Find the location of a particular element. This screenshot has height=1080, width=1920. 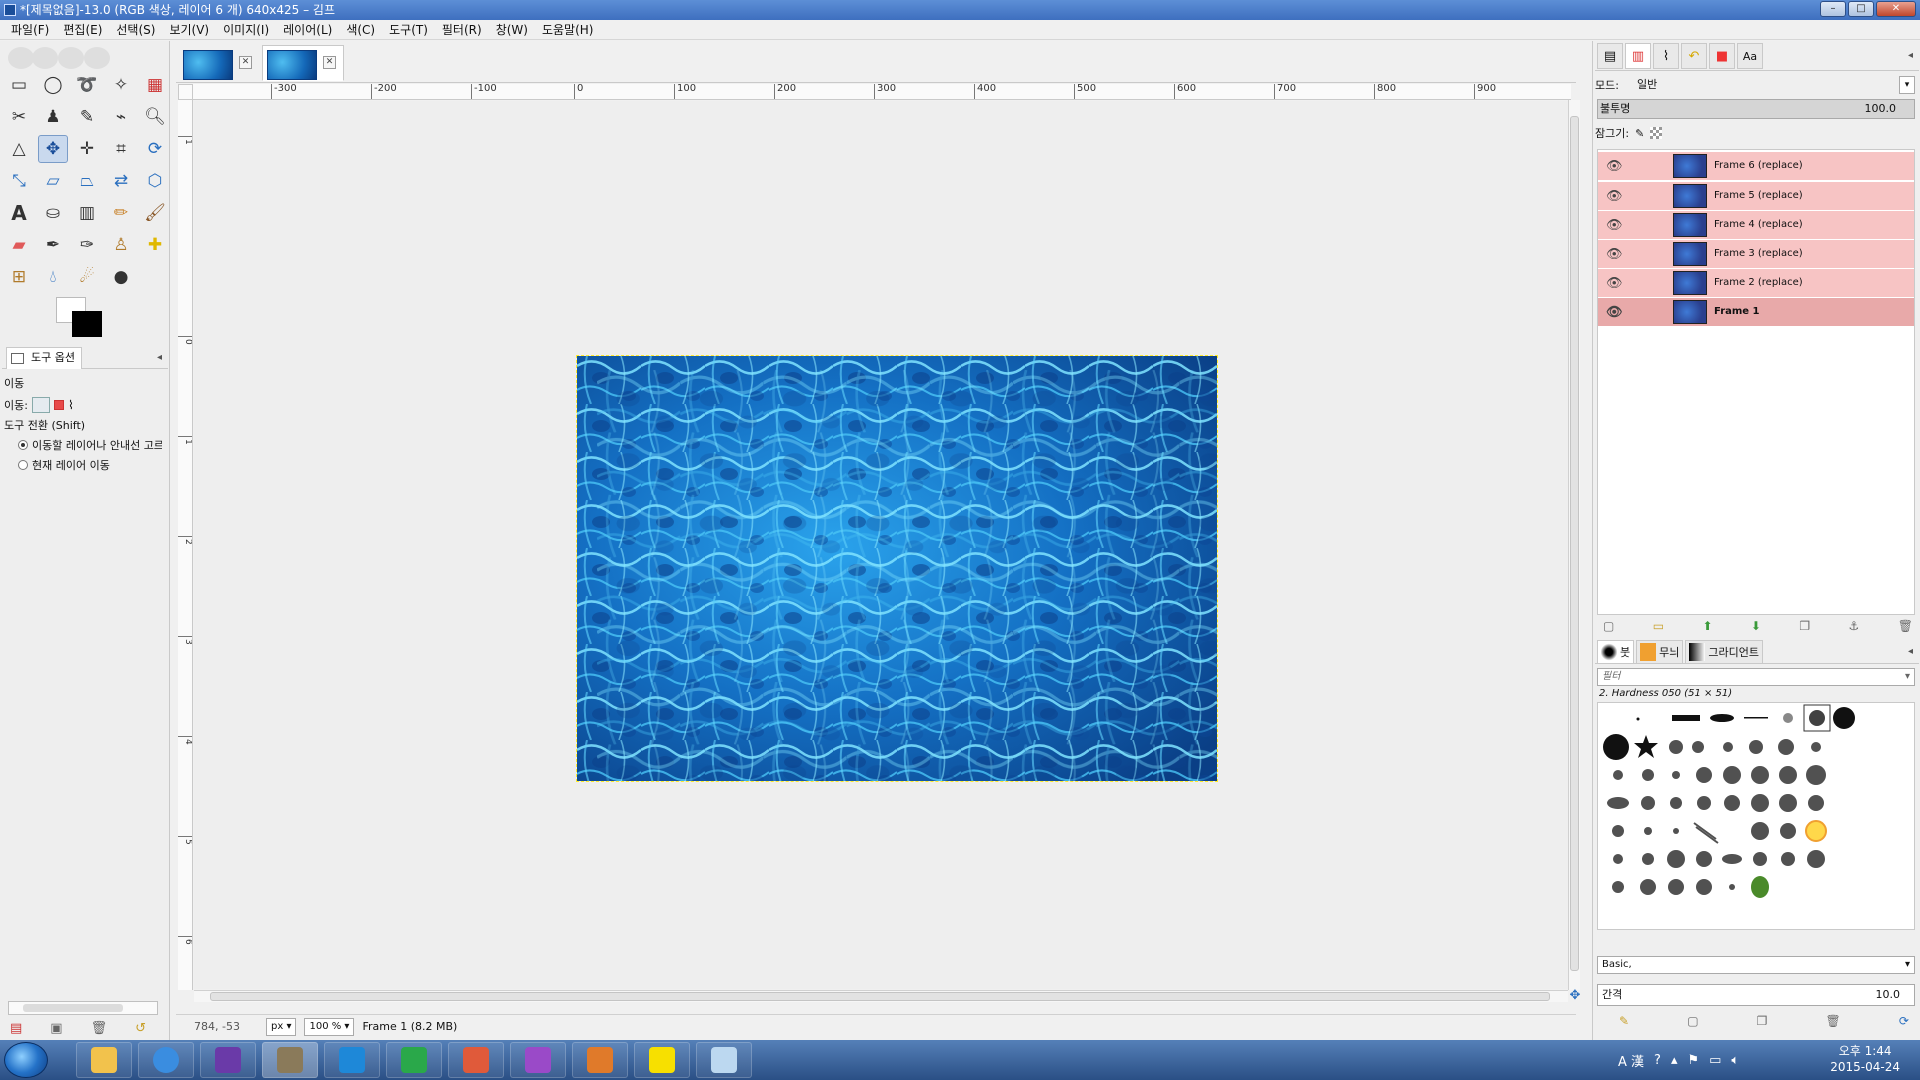

paths-icon: ✎ is located at coordinates (87, 117).